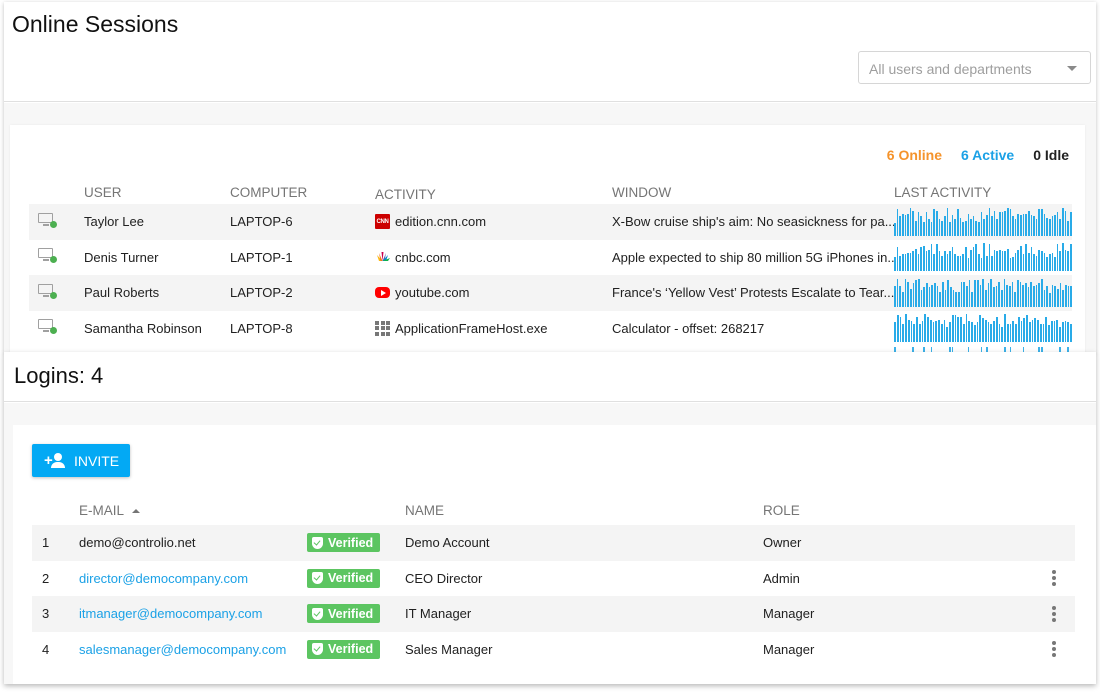  I want to click on chevron-down-icon, so click(1072, 68).